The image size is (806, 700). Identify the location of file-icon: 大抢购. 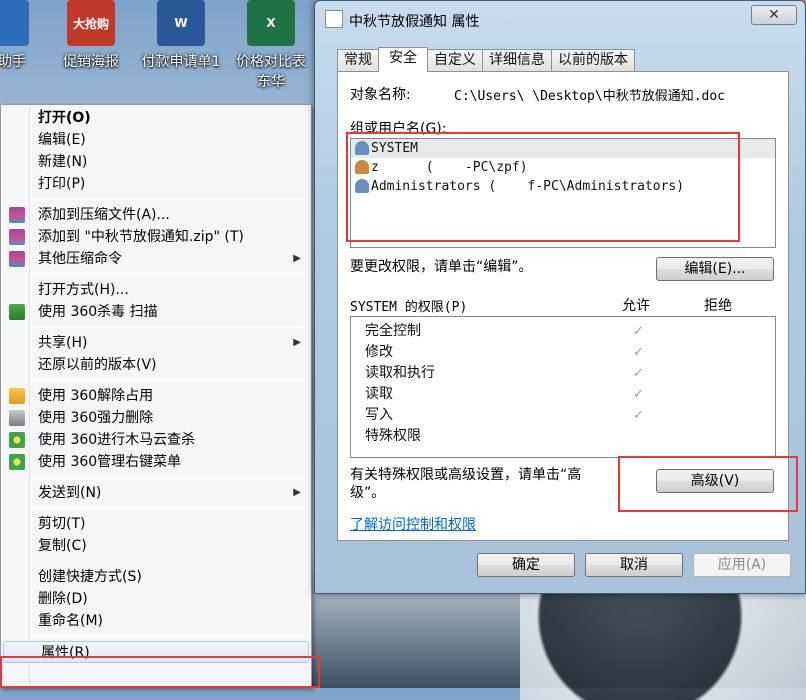
(91, 23).